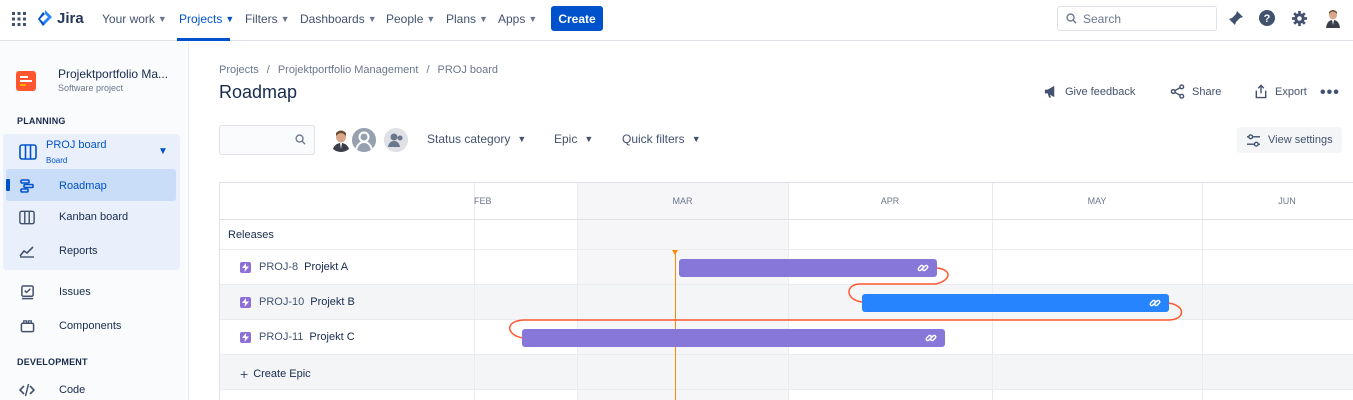  I want to click on dependency-lines, so click(846, 303).